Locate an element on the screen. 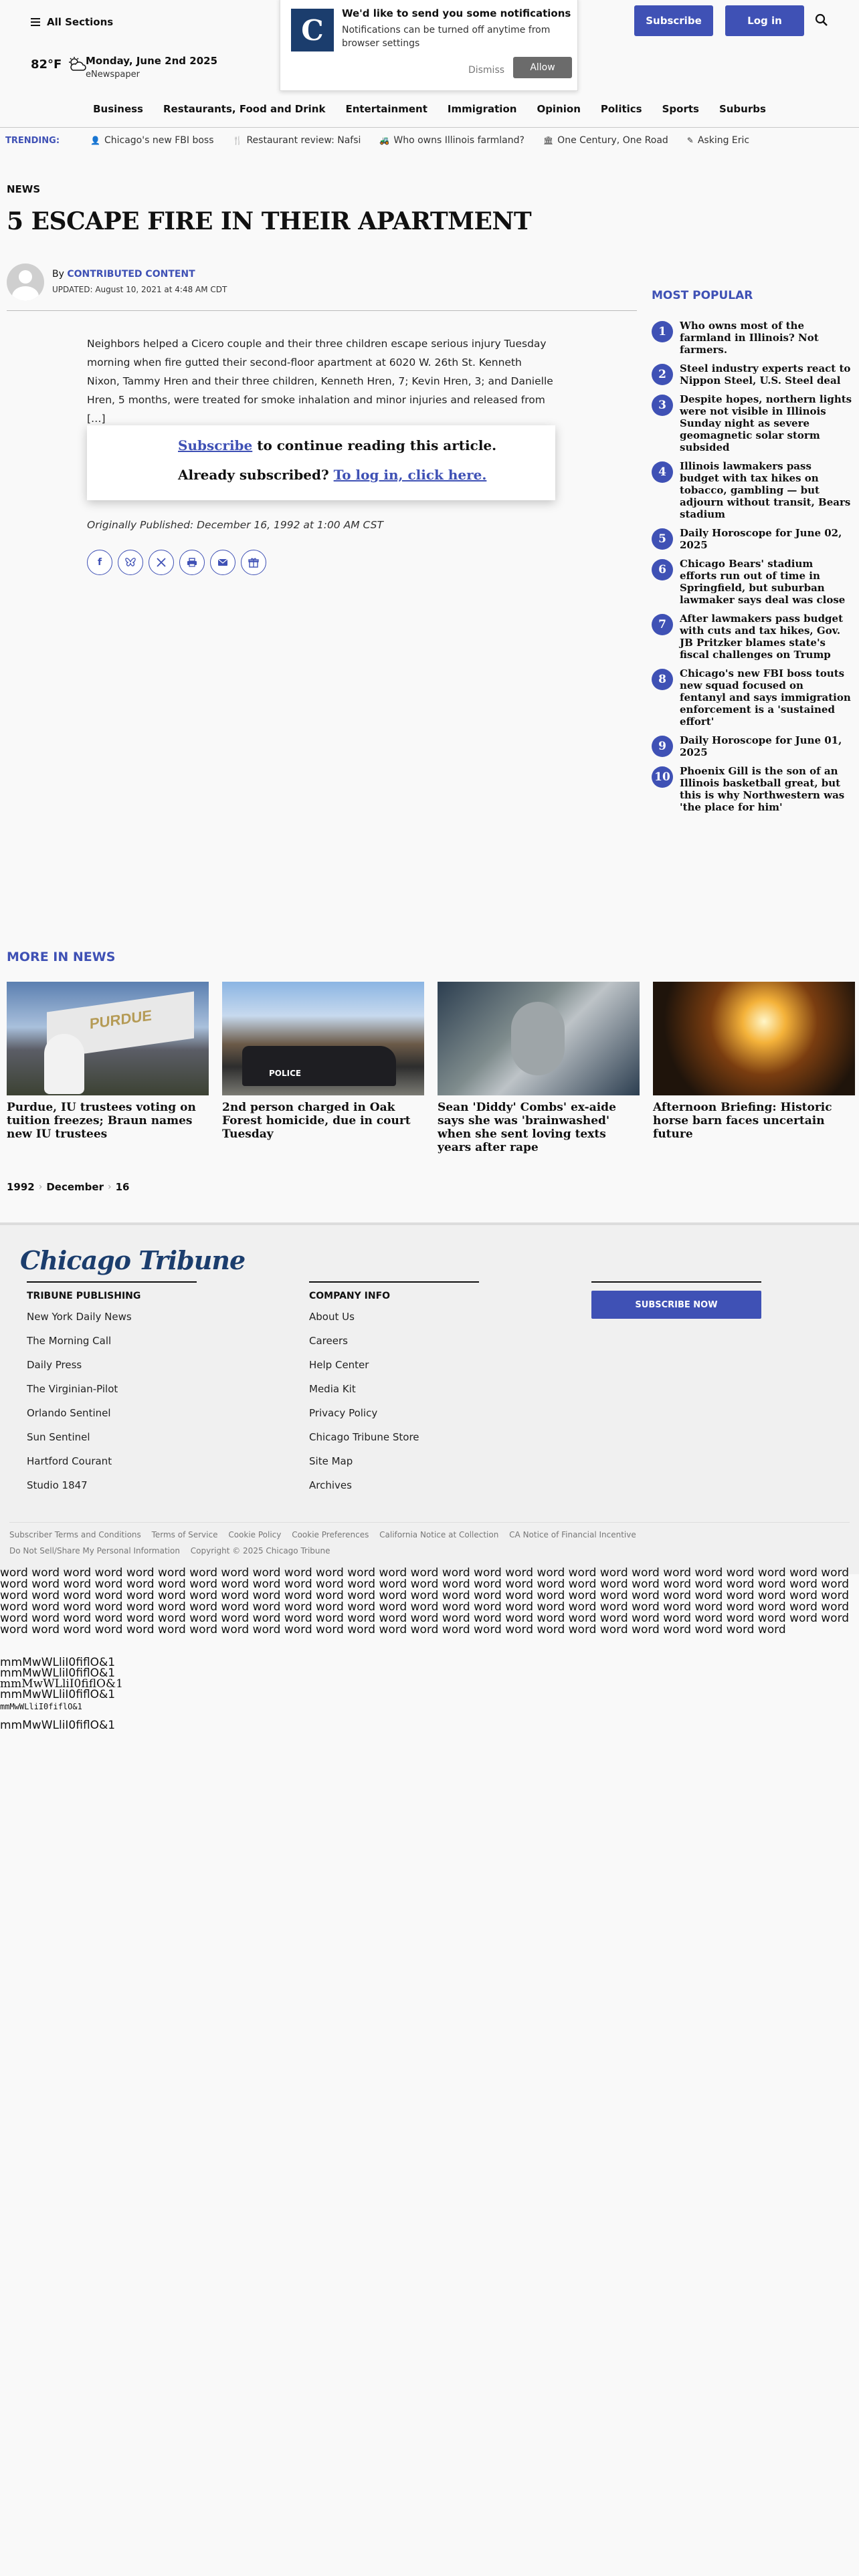  footer-column-subscribe: SUBSCRIBE NOW is located at coordinates (676, 1300).